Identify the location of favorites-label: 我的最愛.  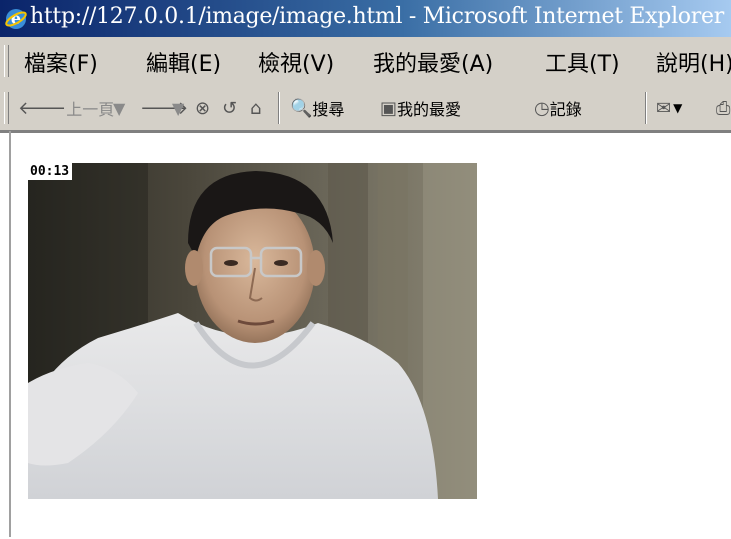
(429, 109).